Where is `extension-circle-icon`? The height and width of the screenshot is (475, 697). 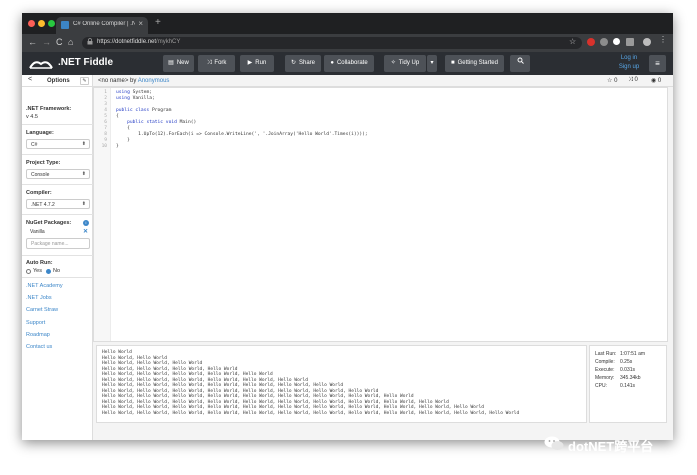 extension-circle-icon is located at coordinates (616, 41).